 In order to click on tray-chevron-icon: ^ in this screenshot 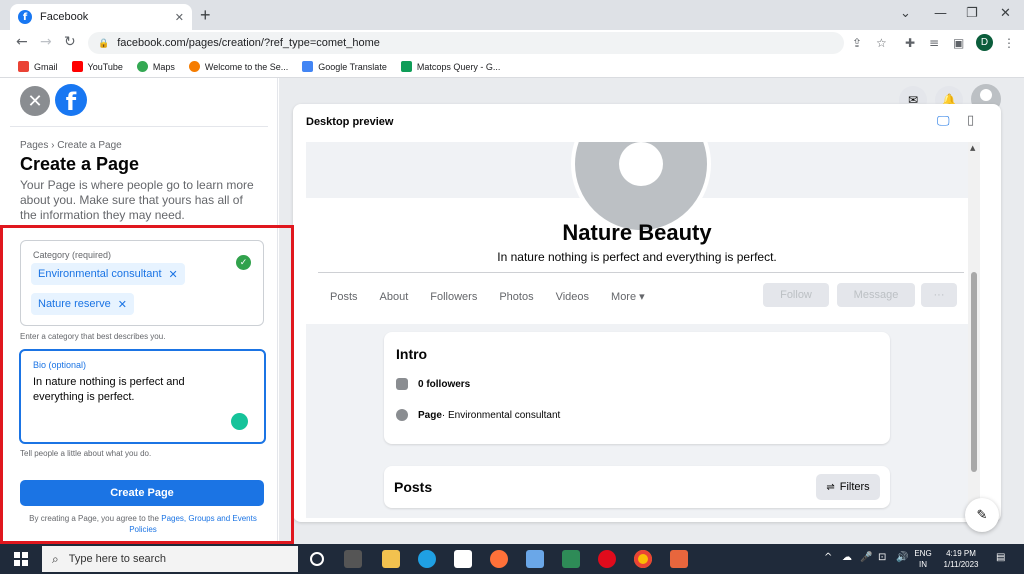, I will do `click(828, 557)`.